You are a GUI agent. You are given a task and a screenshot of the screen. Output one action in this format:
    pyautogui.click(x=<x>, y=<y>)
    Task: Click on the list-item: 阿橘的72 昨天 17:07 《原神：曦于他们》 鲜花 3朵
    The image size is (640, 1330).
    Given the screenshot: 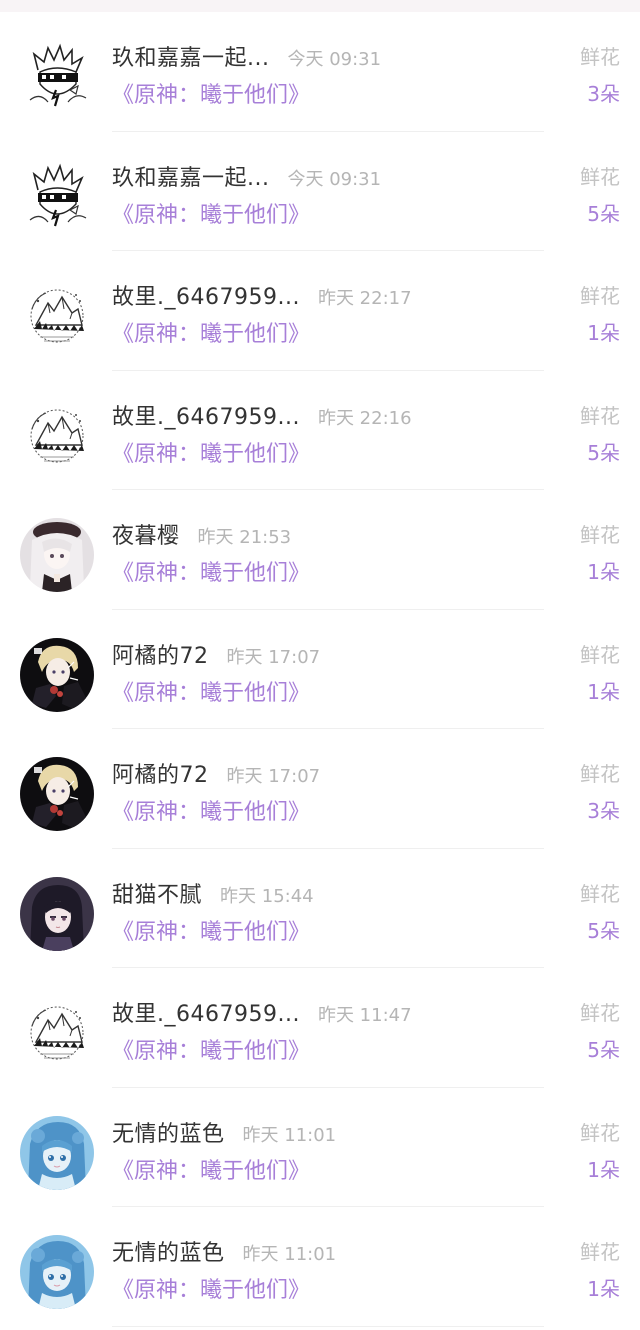 What is the action you would take?
    pyautogui.click(x=320, y=789)
    